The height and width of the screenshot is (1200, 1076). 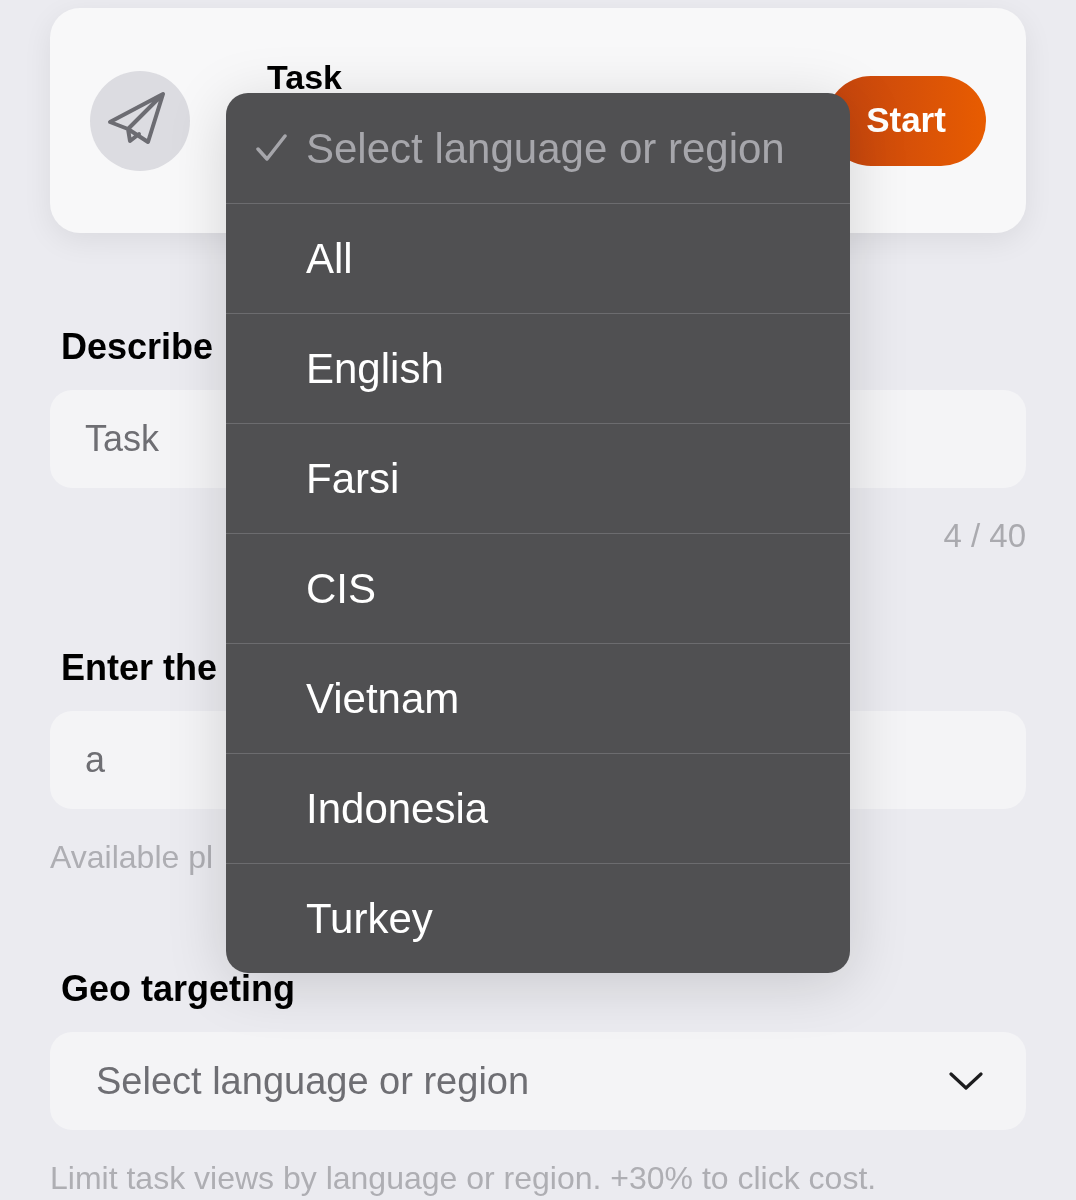 I want to click on character-counter: 4 / 40, so click(x=984, y=536).